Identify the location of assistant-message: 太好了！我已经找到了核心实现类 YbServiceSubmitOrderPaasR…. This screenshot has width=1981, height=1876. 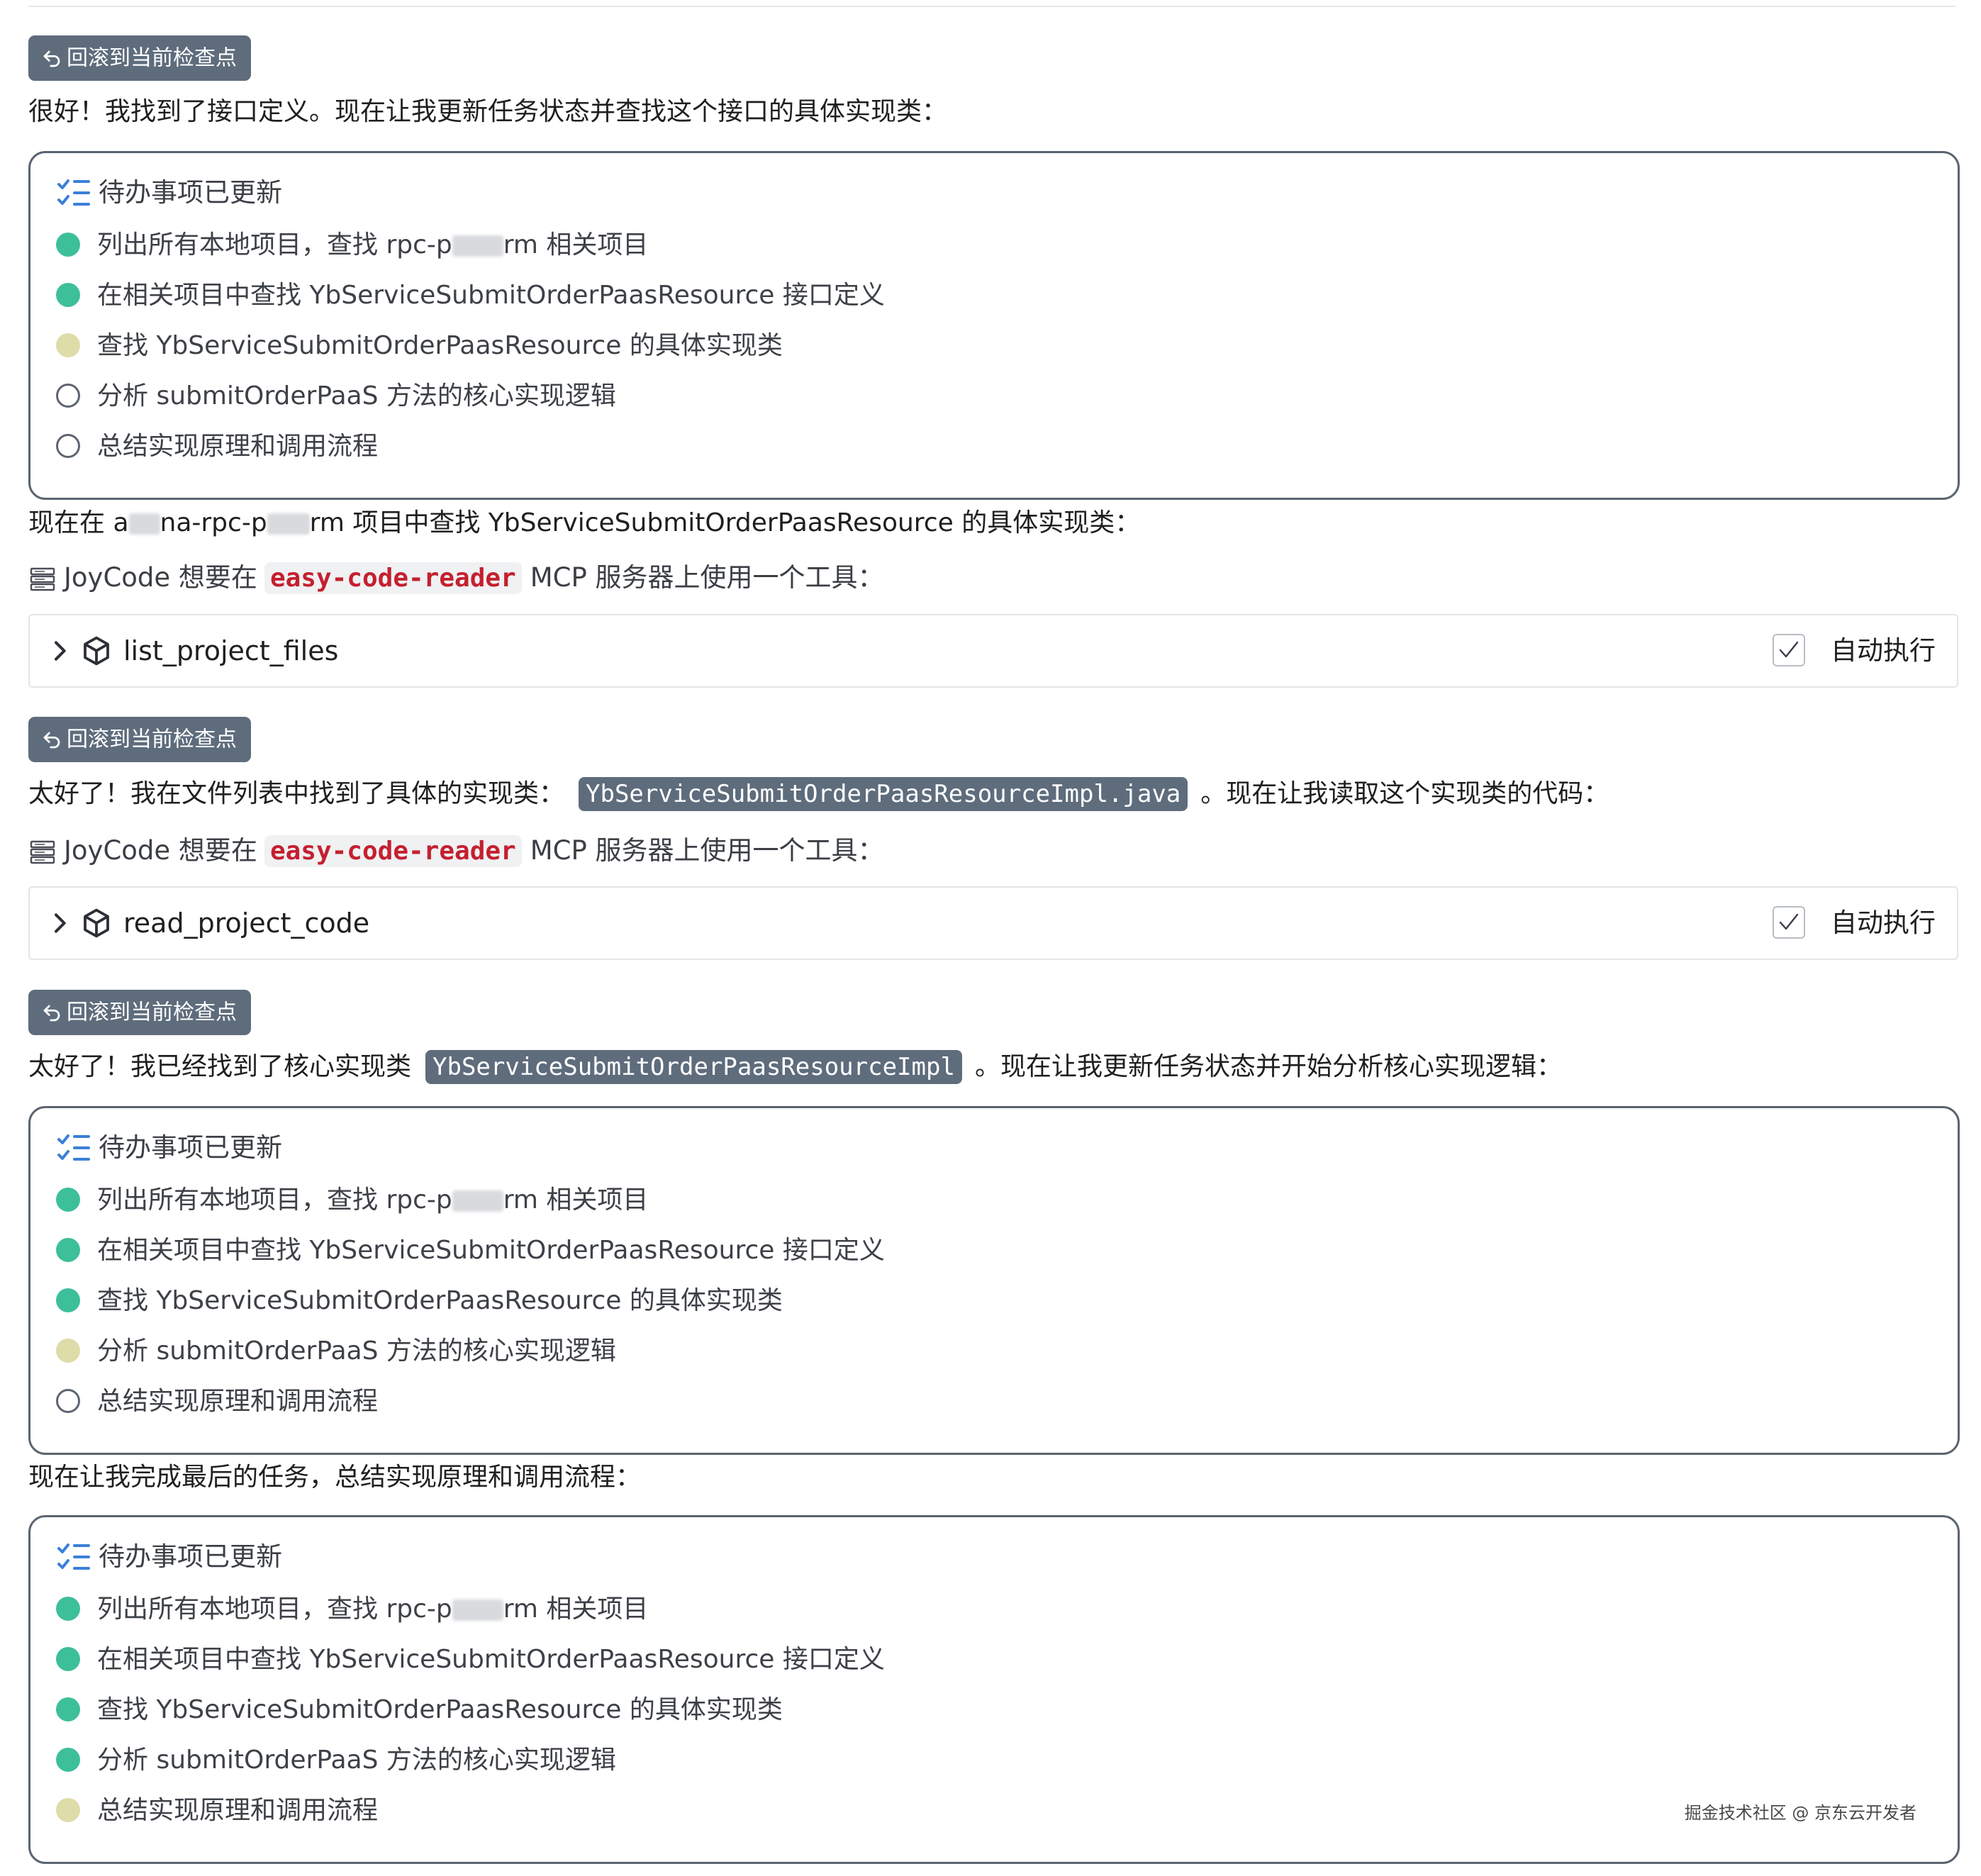
(795, 1067).